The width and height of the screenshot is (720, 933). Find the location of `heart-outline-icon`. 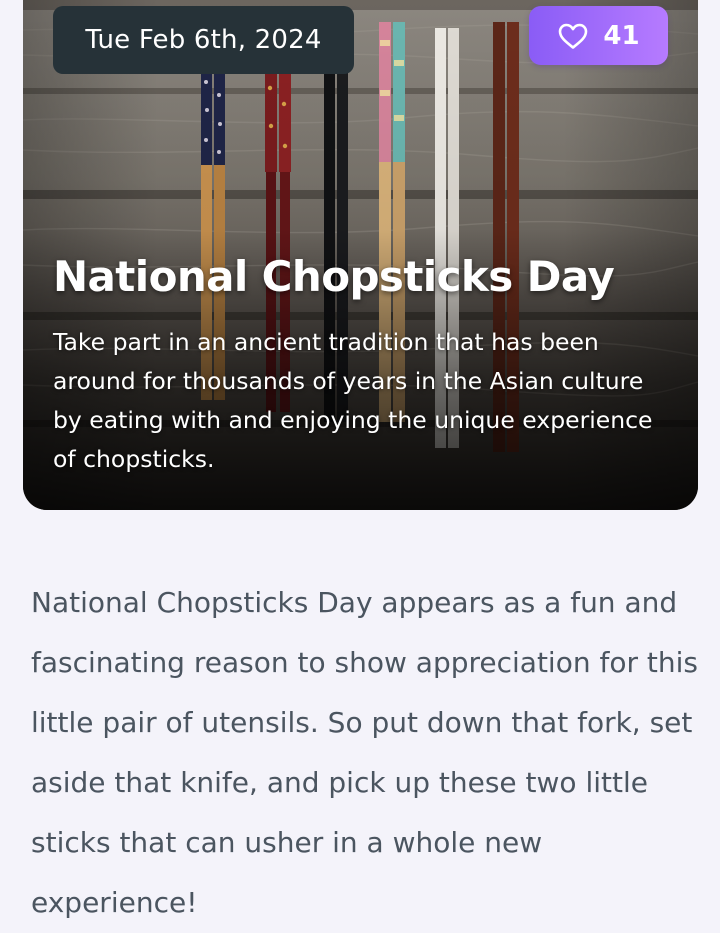

heart-outline-icon is located at coordinates (573, 36).